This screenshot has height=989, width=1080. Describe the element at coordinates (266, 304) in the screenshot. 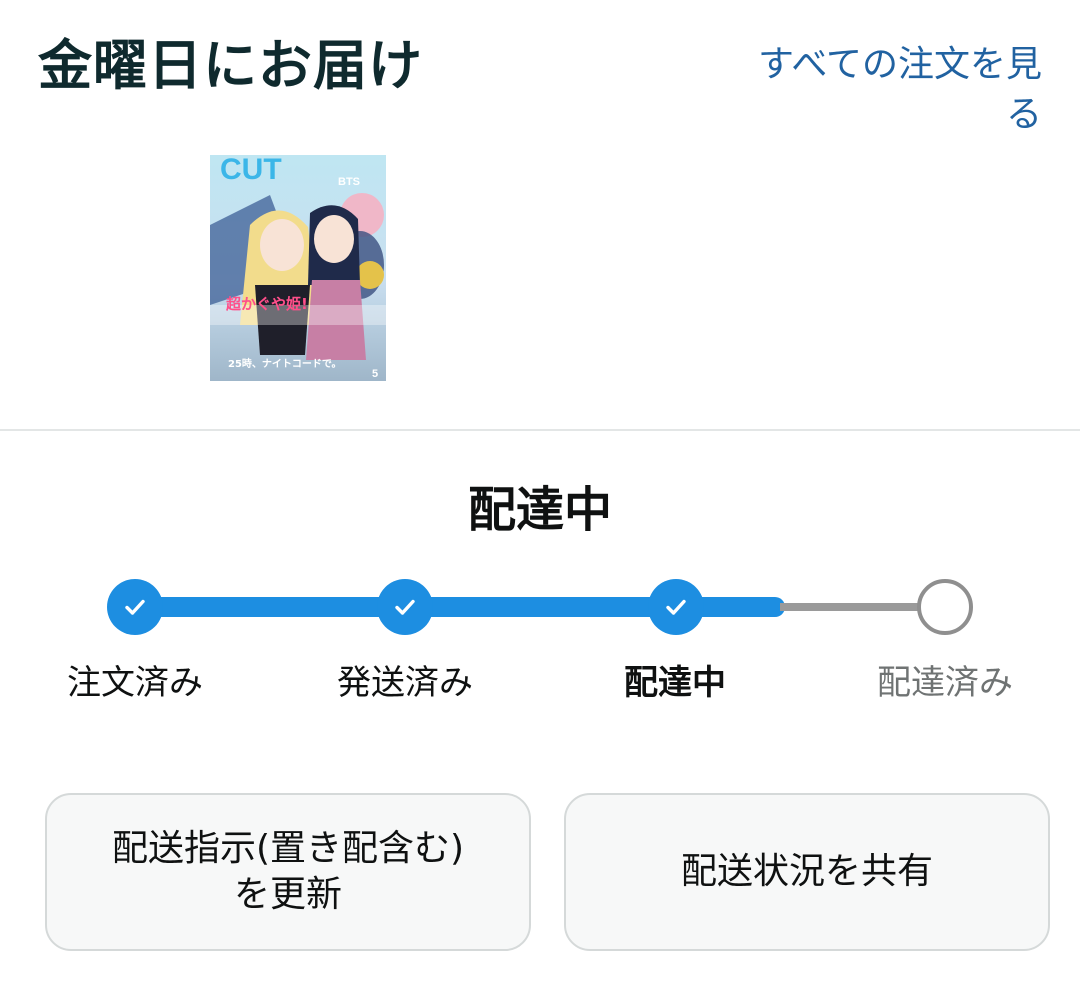

I see `cover-headline: 超かぐや姫!` at that location.